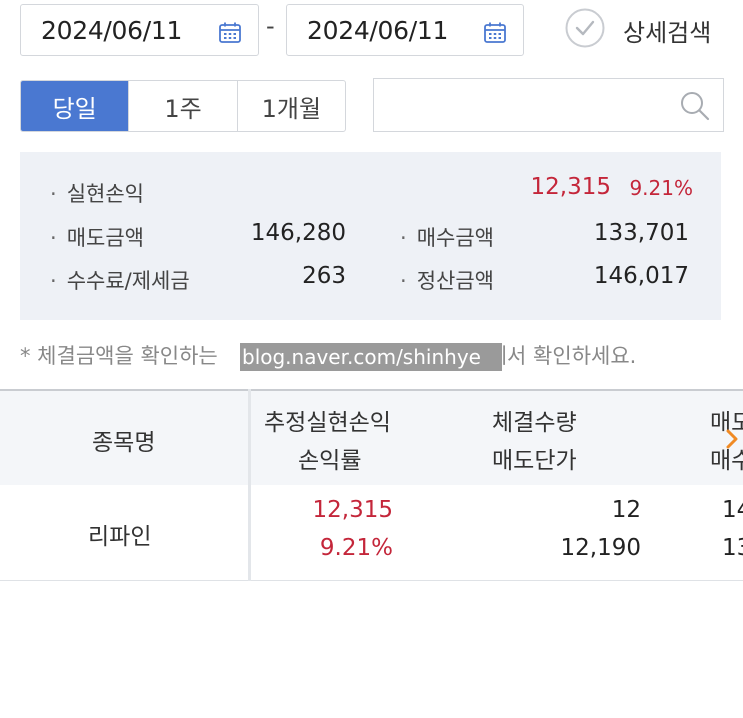 This screenshot has height=718, width=743. Describe the element at coordinates (534, 423) in the screenshot. I see `header-exec-quantity: 체결수량` at that location.